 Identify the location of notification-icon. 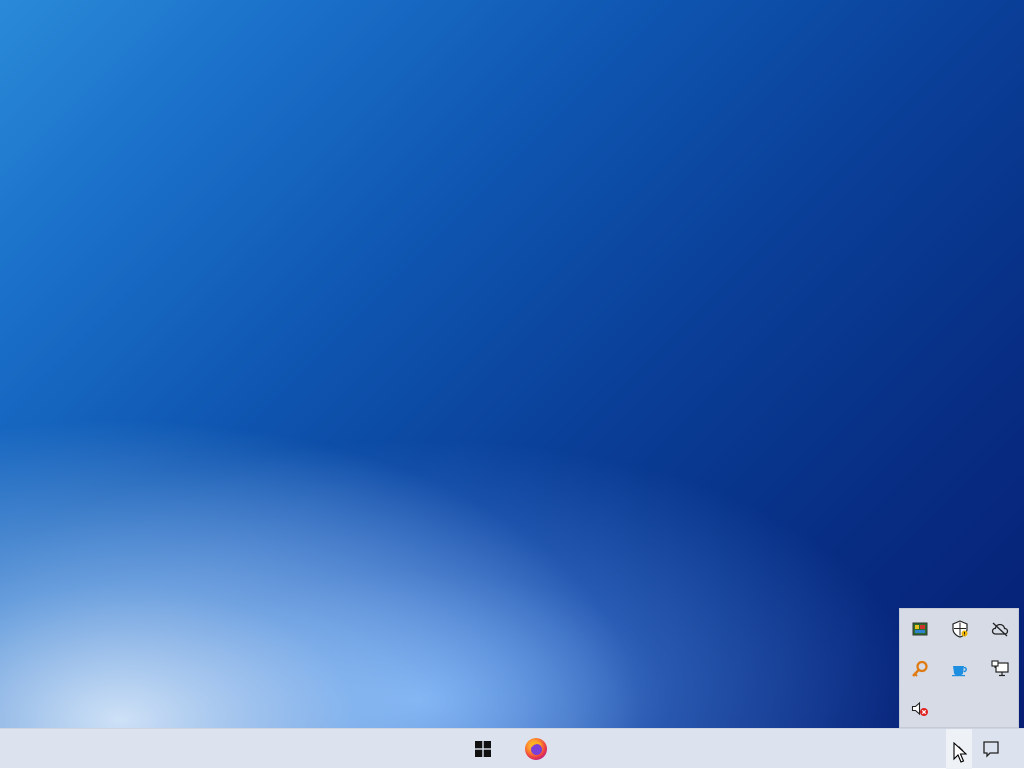
(991, 749).